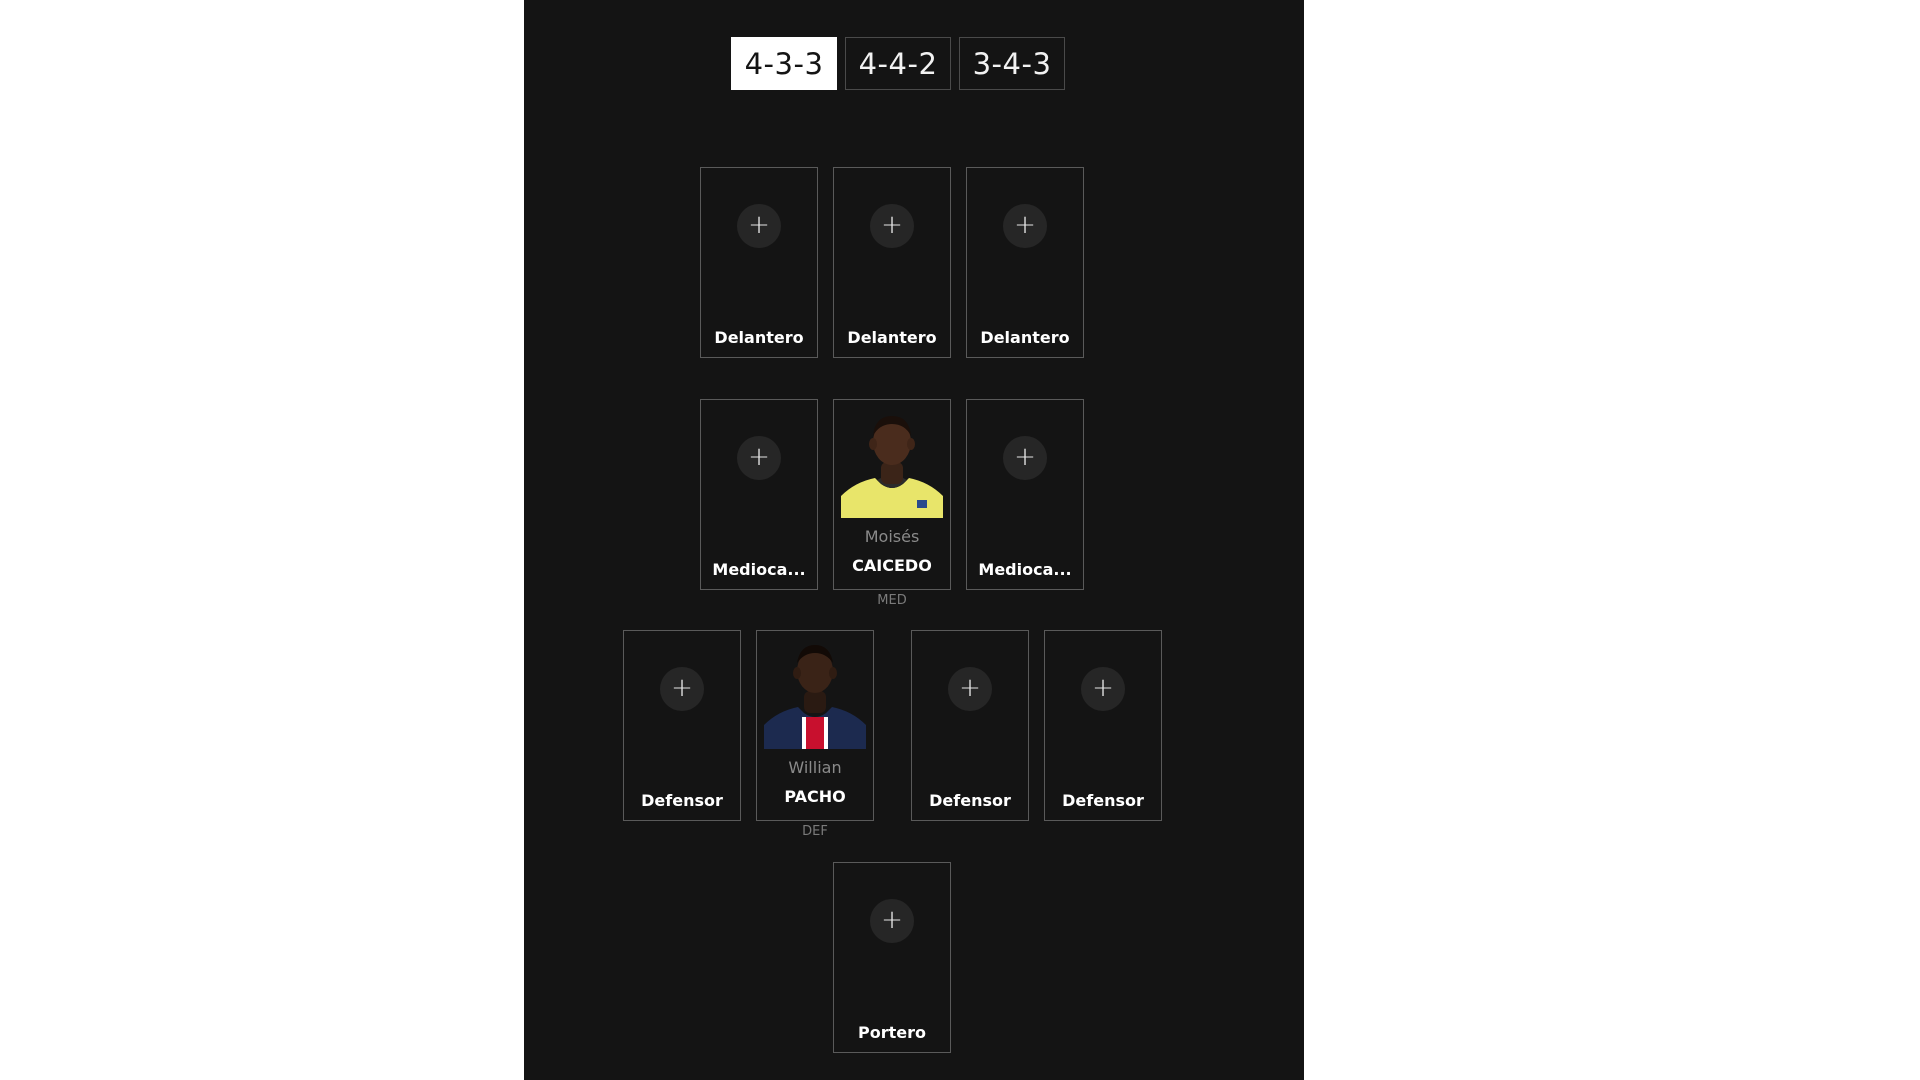 The height and width of the screenshot is (1080, 1920). Describe the element at coordinates (892, 957) in the screenshot. I see `slot-goalkeeper: + Portero` at that location.